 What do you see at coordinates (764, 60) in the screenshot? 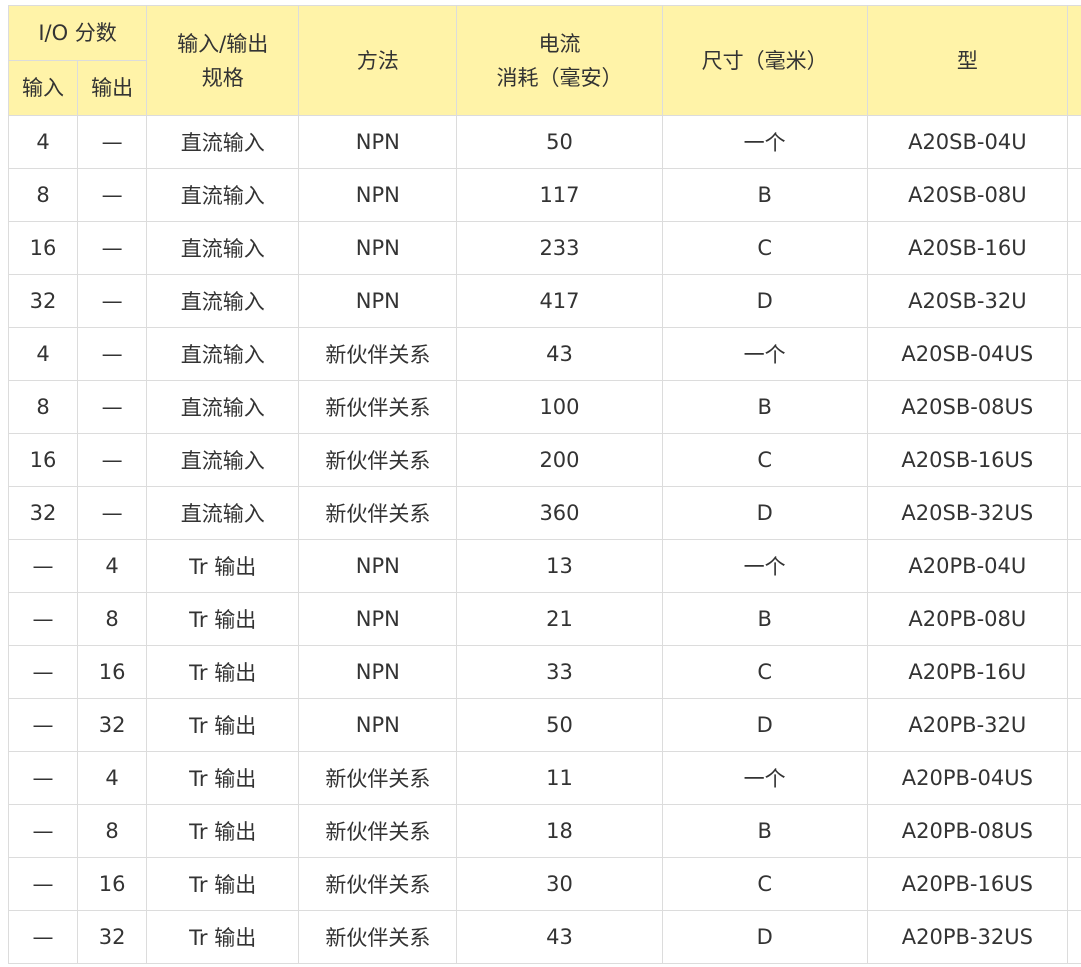
I see `size-header: 尺寸（毫米）` at bounding box center [764, 60].